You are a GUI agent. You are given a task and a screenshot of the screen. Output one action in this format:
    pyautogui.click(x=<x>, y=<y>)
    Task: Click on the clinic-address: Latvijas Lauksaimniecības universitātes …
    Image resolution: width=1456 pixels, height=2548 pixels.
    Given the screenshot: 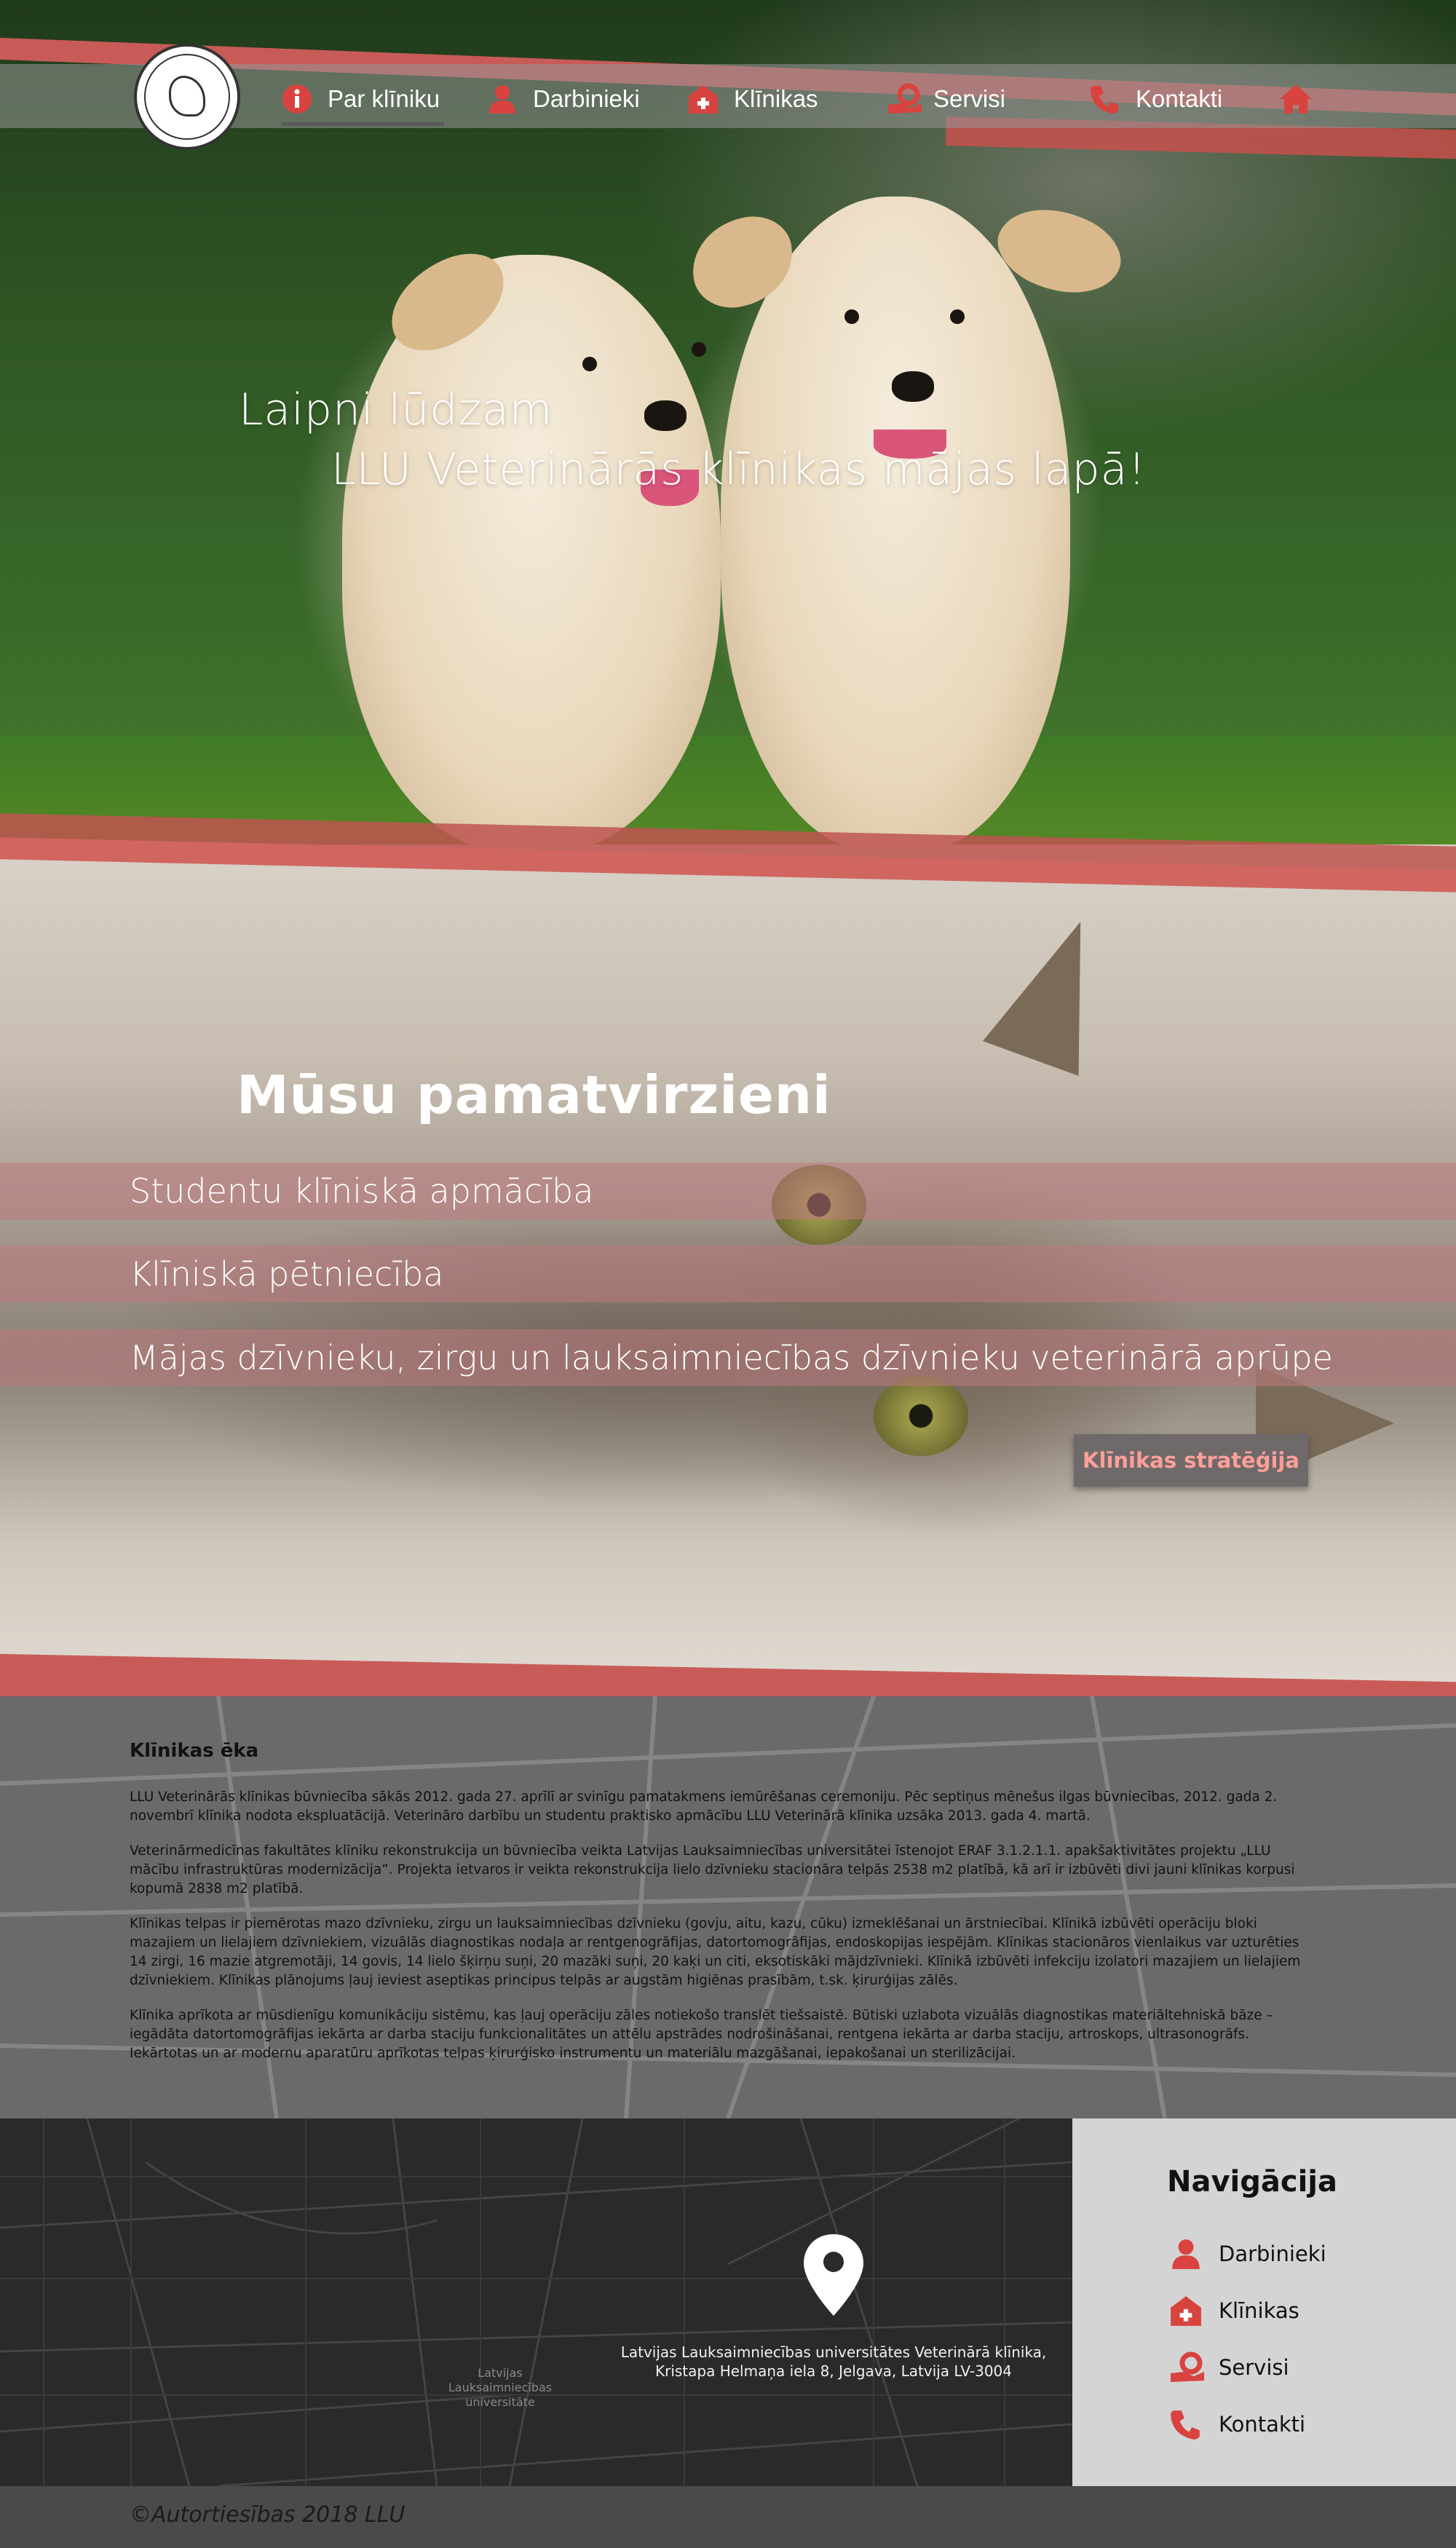 What is the action you would take?
    pyautogui.click(x=834, y=2362)
    